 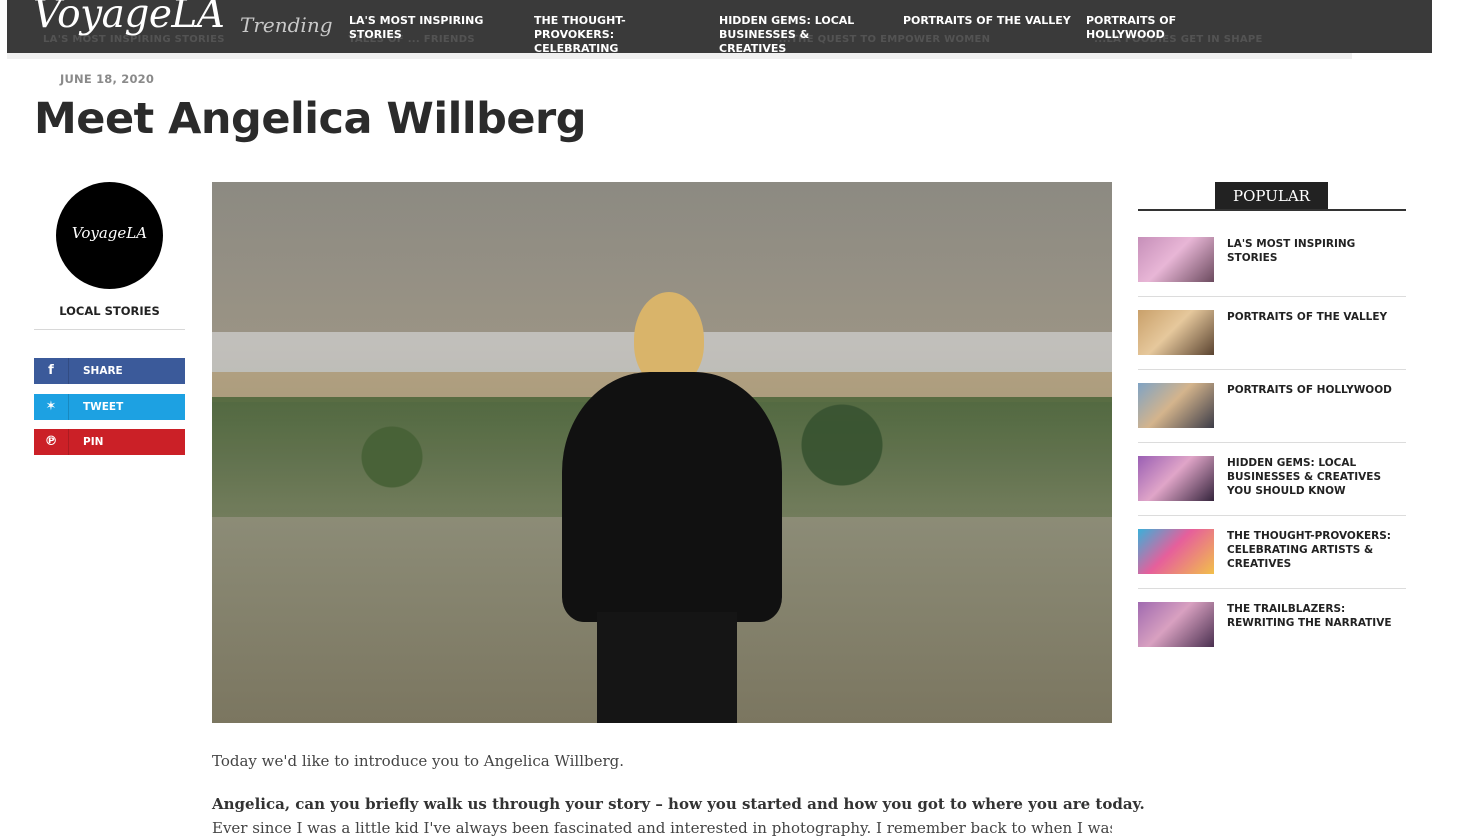 I want to click on popular-item-title: LA'S MOST INSPIRING STORIES, so click(x=1316, y=251).